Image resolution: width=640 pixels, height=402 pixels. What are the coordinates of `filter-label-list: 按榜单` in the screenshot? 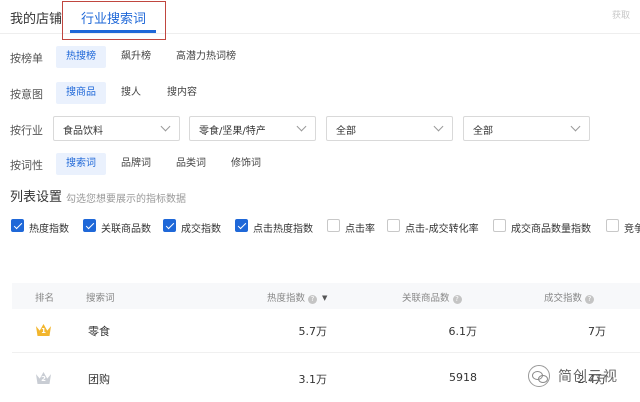 It's located at (26, 58).